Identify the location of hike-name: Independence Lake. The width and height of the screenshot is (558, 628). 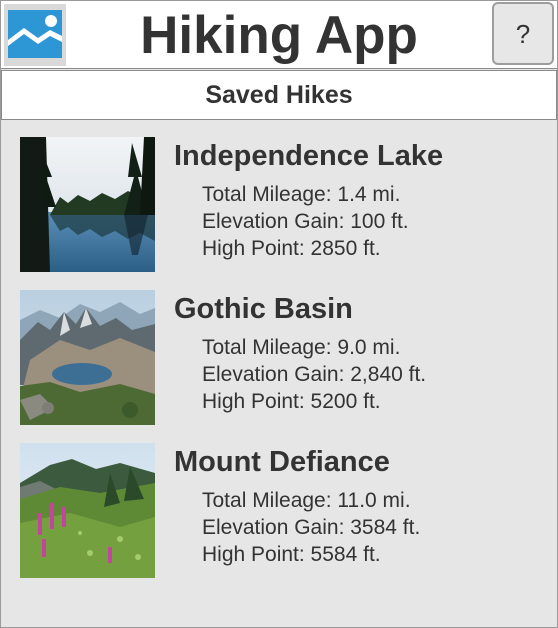
(308, 156).